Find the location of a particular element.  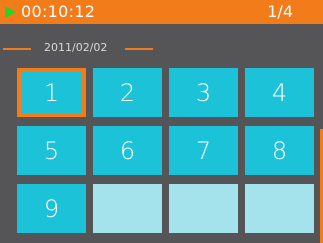

tile-8: 8 is located at coordinates (279, 150).